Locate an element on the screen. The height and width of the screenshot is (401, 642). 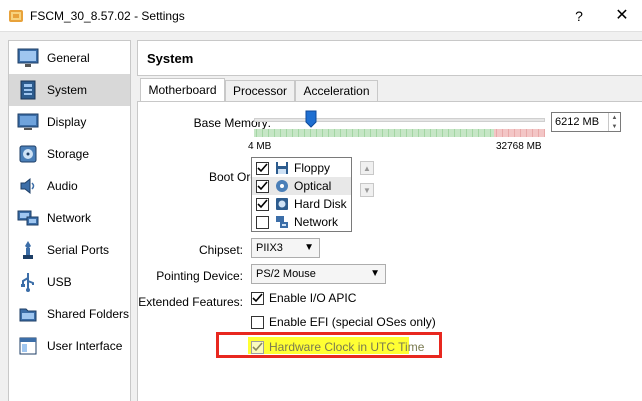
sidebar-item-label: USB is located at coordinates (59, 282).